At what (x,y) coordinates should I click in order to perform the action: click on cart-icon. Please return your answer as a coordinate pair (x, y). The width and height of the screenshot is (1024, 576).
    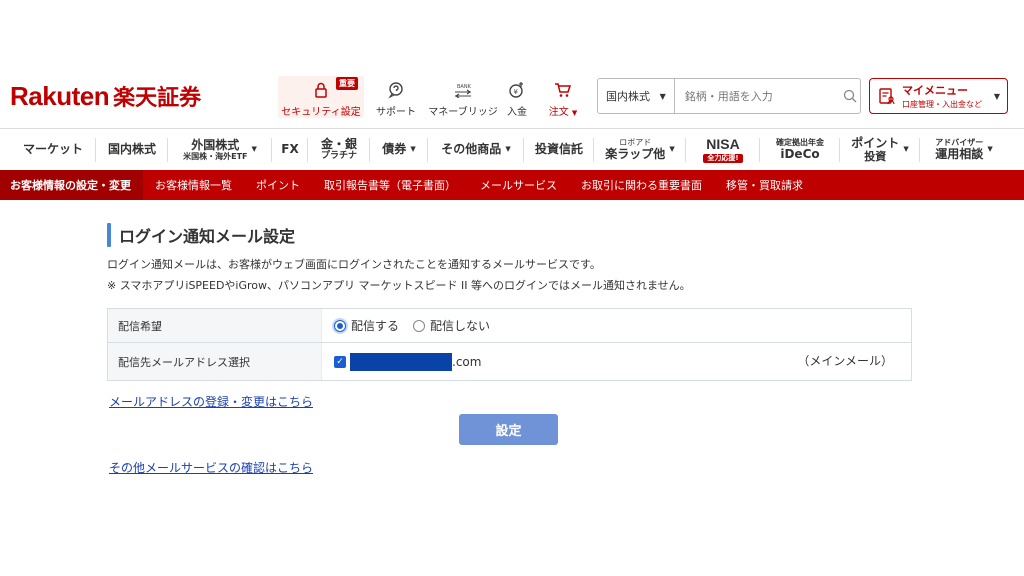
    Looking at the image, I should click on (563, 90).